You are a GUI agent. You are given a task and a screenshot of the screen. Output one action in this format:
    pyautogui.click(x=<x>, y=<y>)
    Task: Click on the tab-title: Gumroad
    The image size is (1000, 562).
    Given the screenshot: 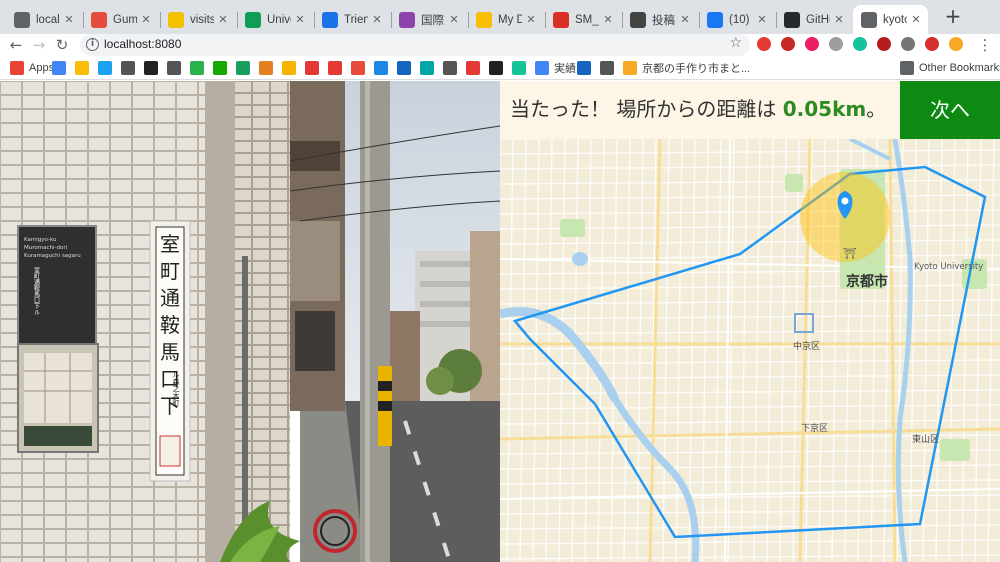 What is the action you would take?
    pyautogui.click(x=125, y=19)
    